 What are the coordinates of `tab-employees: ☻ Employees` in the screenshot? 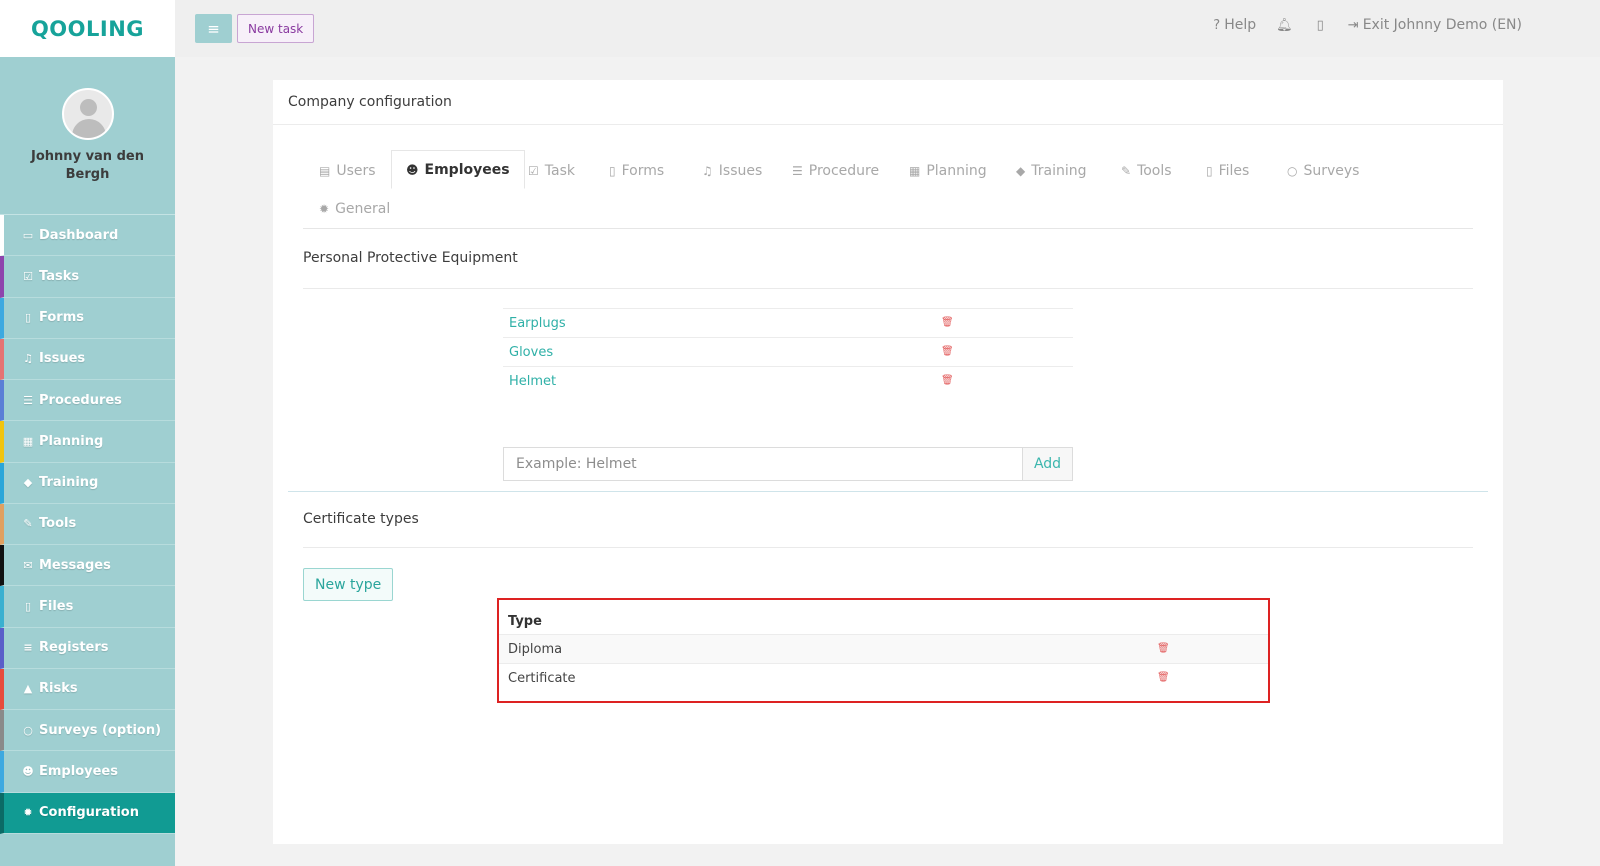 It's located at (458, 169).